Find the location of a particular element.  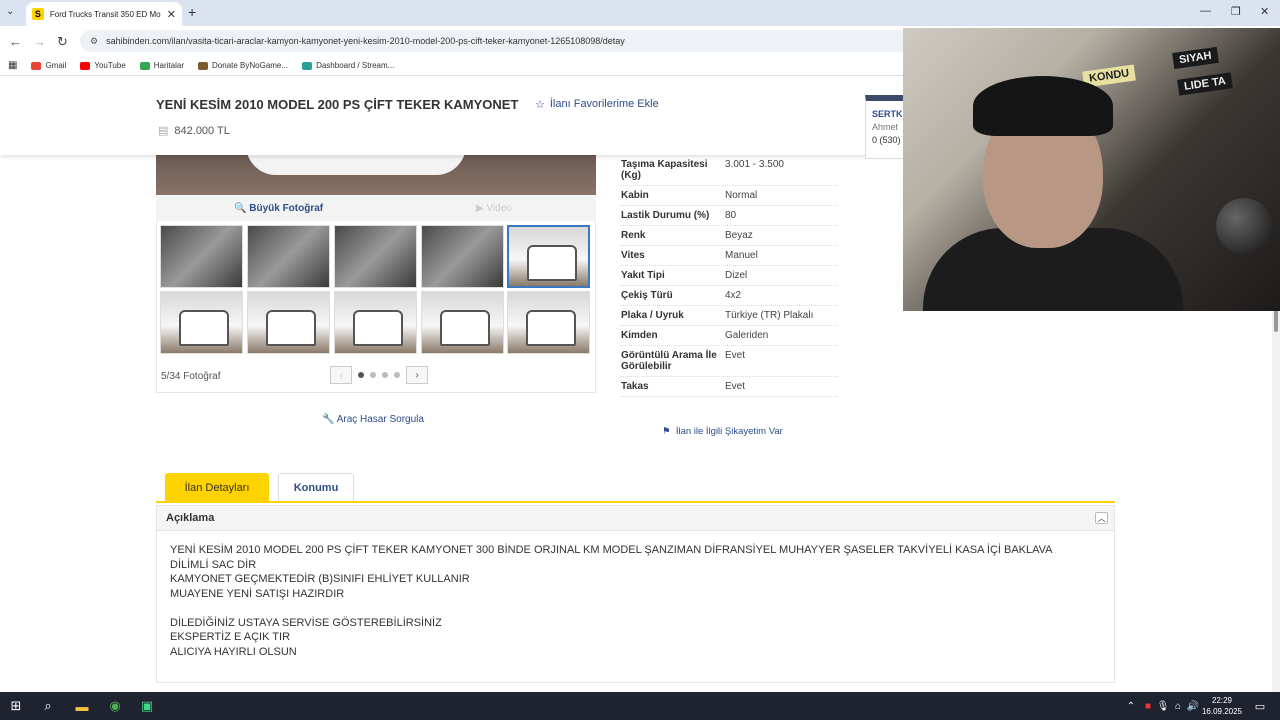

detail-key: Yakıt Tipi is located at coordinates (643, 275).